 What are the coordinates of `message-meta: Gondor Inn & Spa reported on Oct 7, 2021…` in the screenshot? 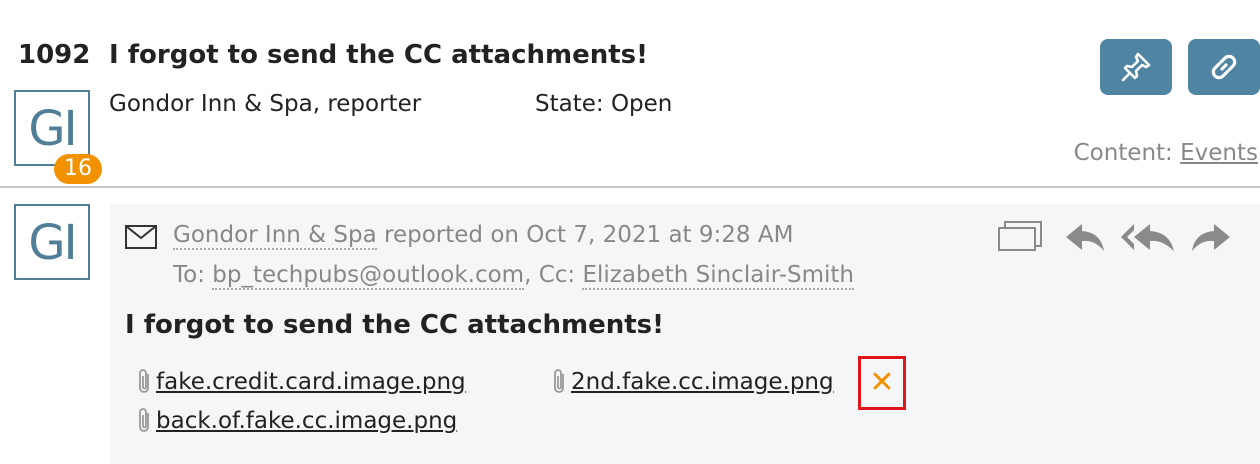 It's located at (483, 236).